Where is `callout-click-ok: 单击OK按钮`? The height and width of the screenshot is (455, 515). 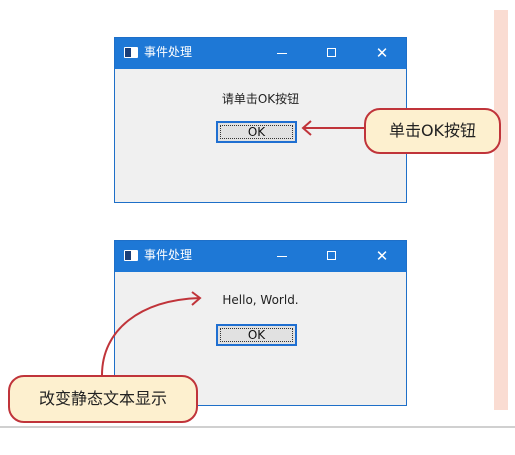
callout-click-ok: 单击OK按钮 is located at coordinates (432, 131).